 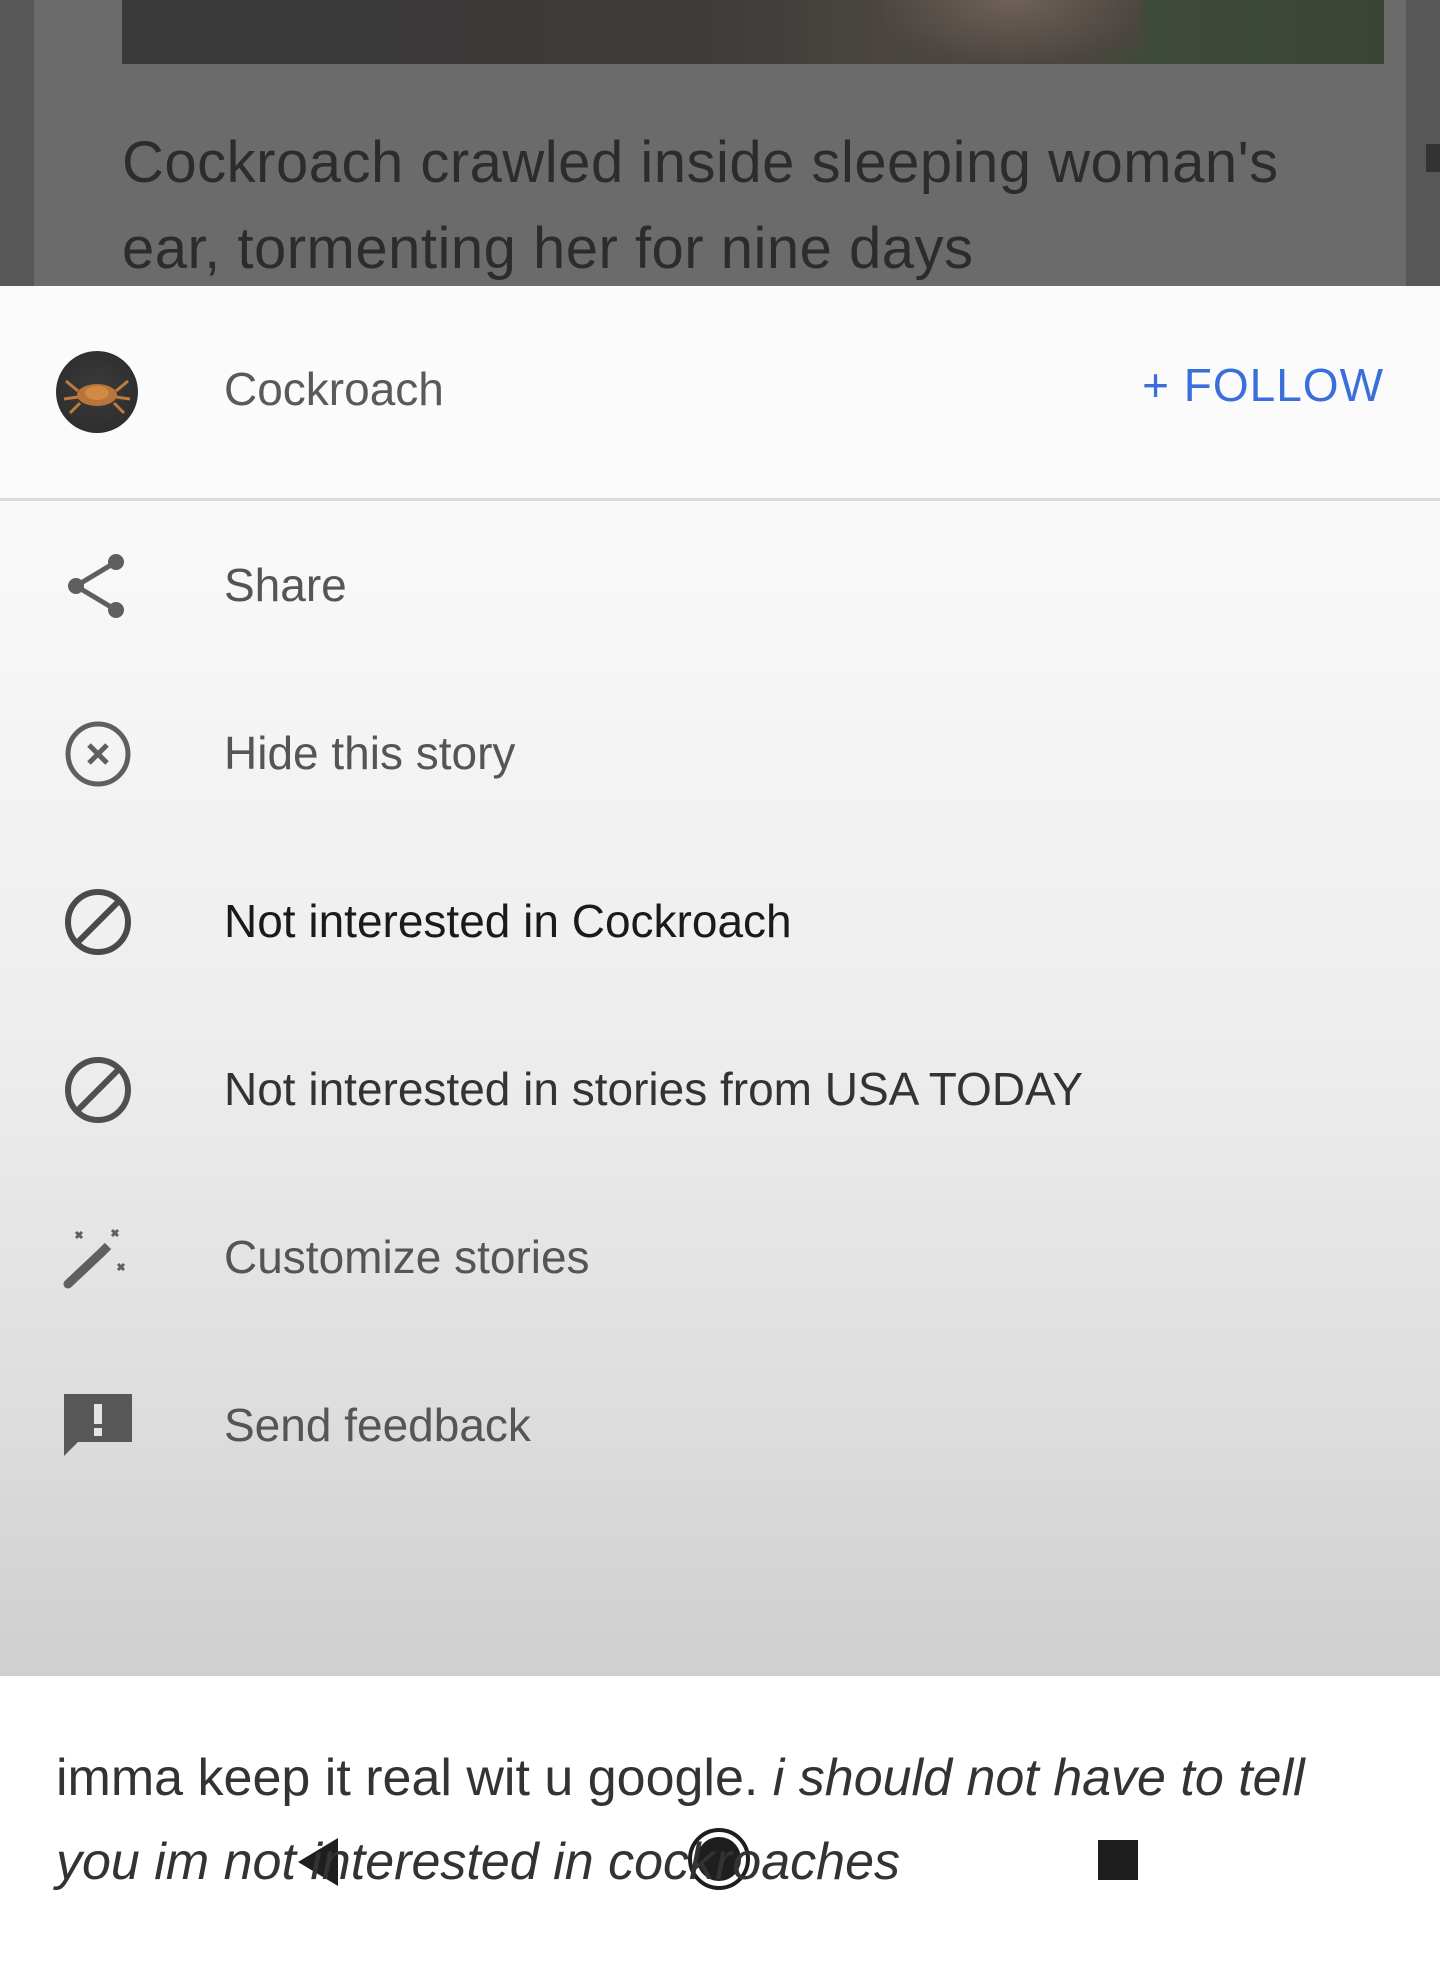 I want to click on menu-item-label: Send feedback, so click(x=377, y=1425).